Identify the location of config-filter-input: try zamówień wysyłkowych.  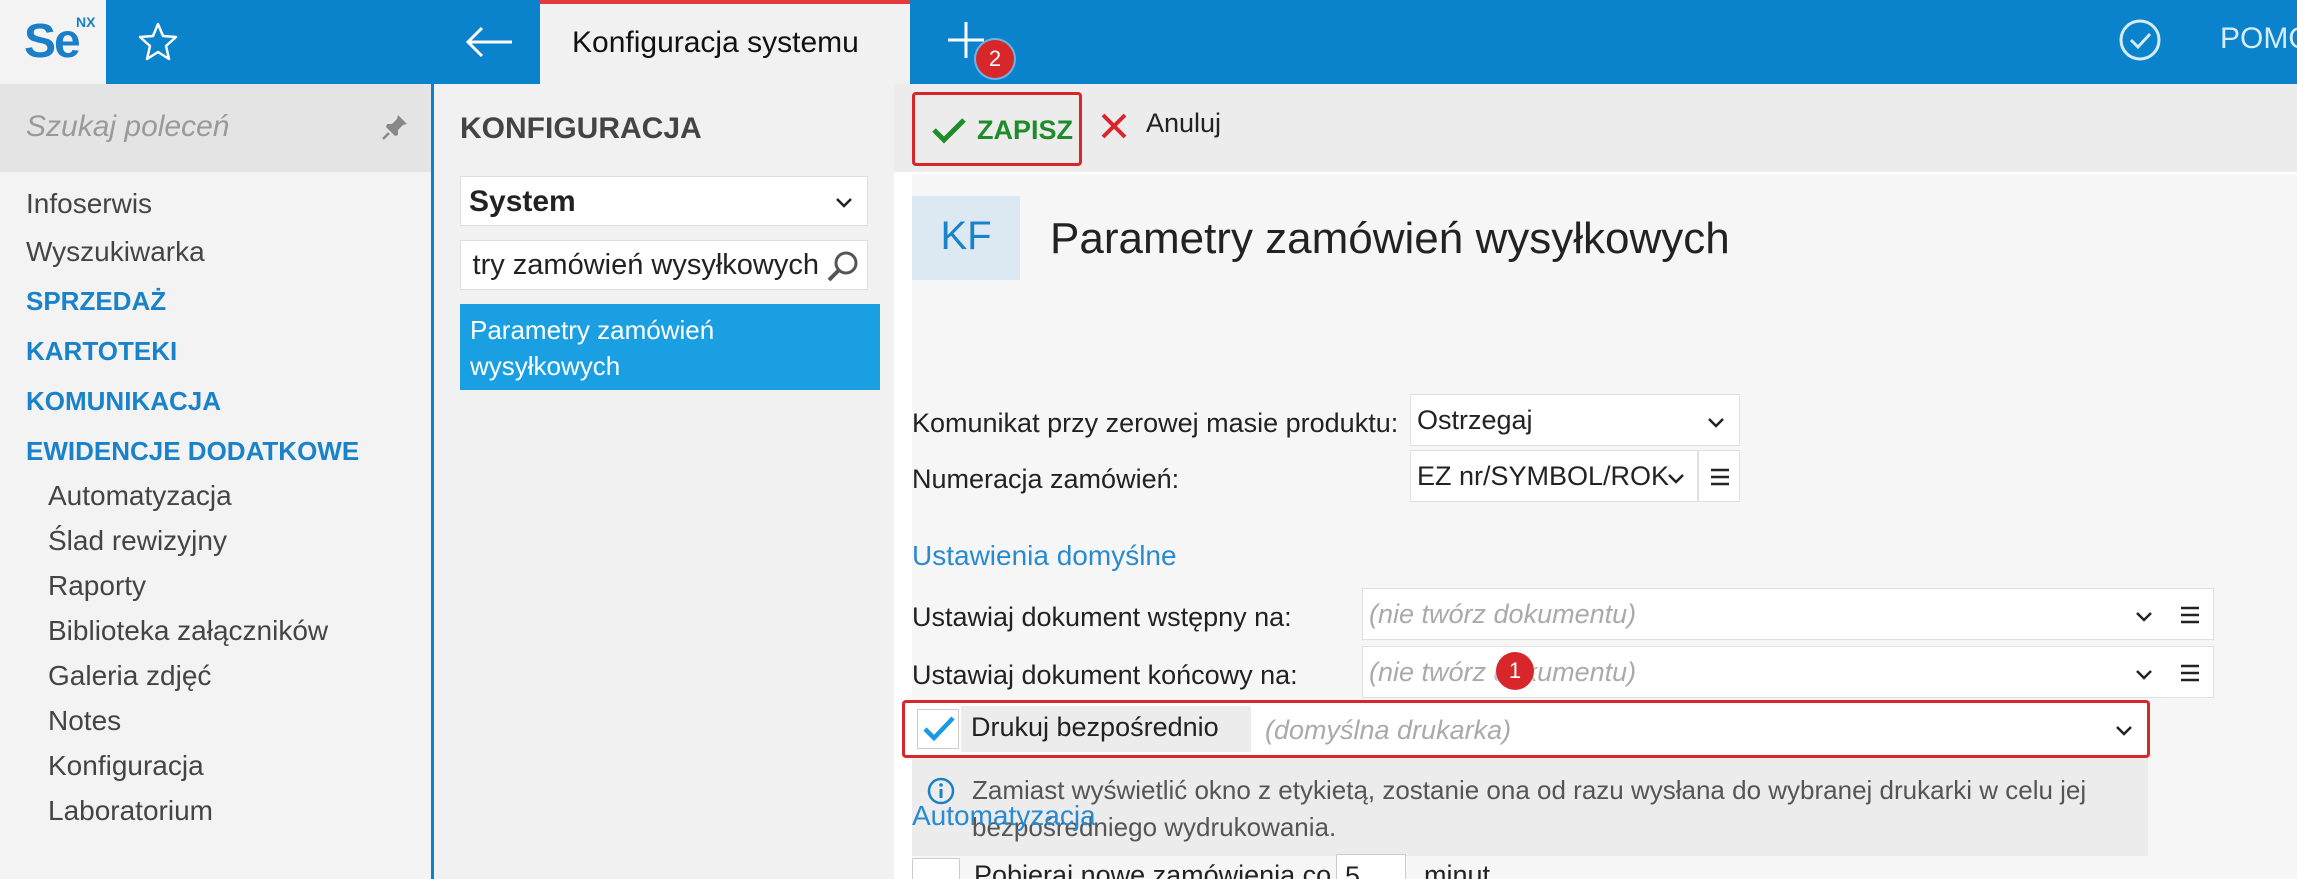
(664, 265).